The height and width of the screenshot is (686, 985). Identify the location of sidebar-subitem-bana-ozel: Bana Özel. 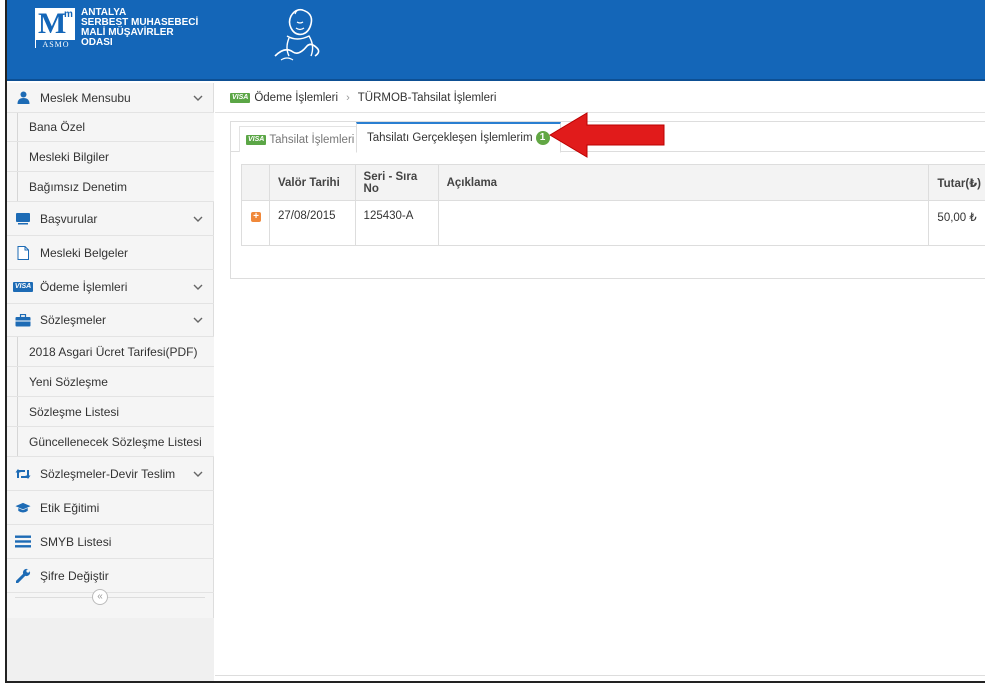
(110, 127).